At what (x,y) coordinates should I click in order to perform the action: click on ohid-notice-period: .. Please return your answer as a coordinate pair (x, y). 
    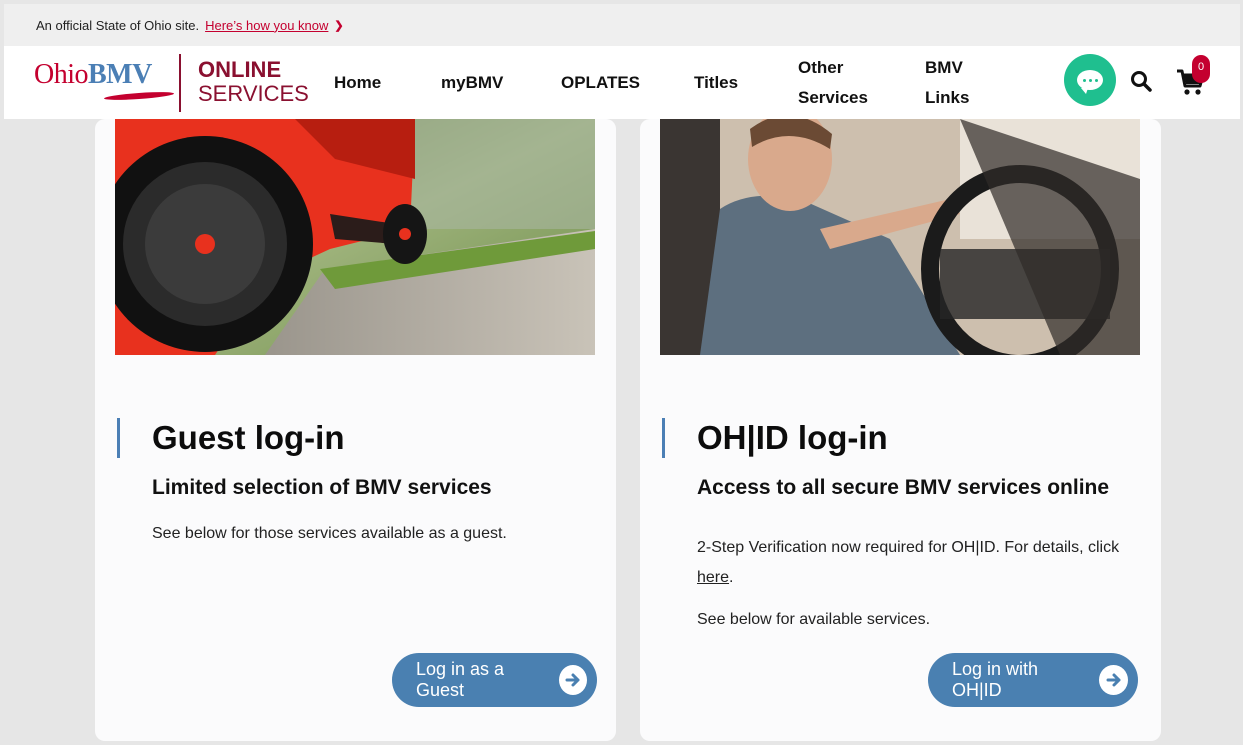
    Looking at the image, I should click on (731, 577).